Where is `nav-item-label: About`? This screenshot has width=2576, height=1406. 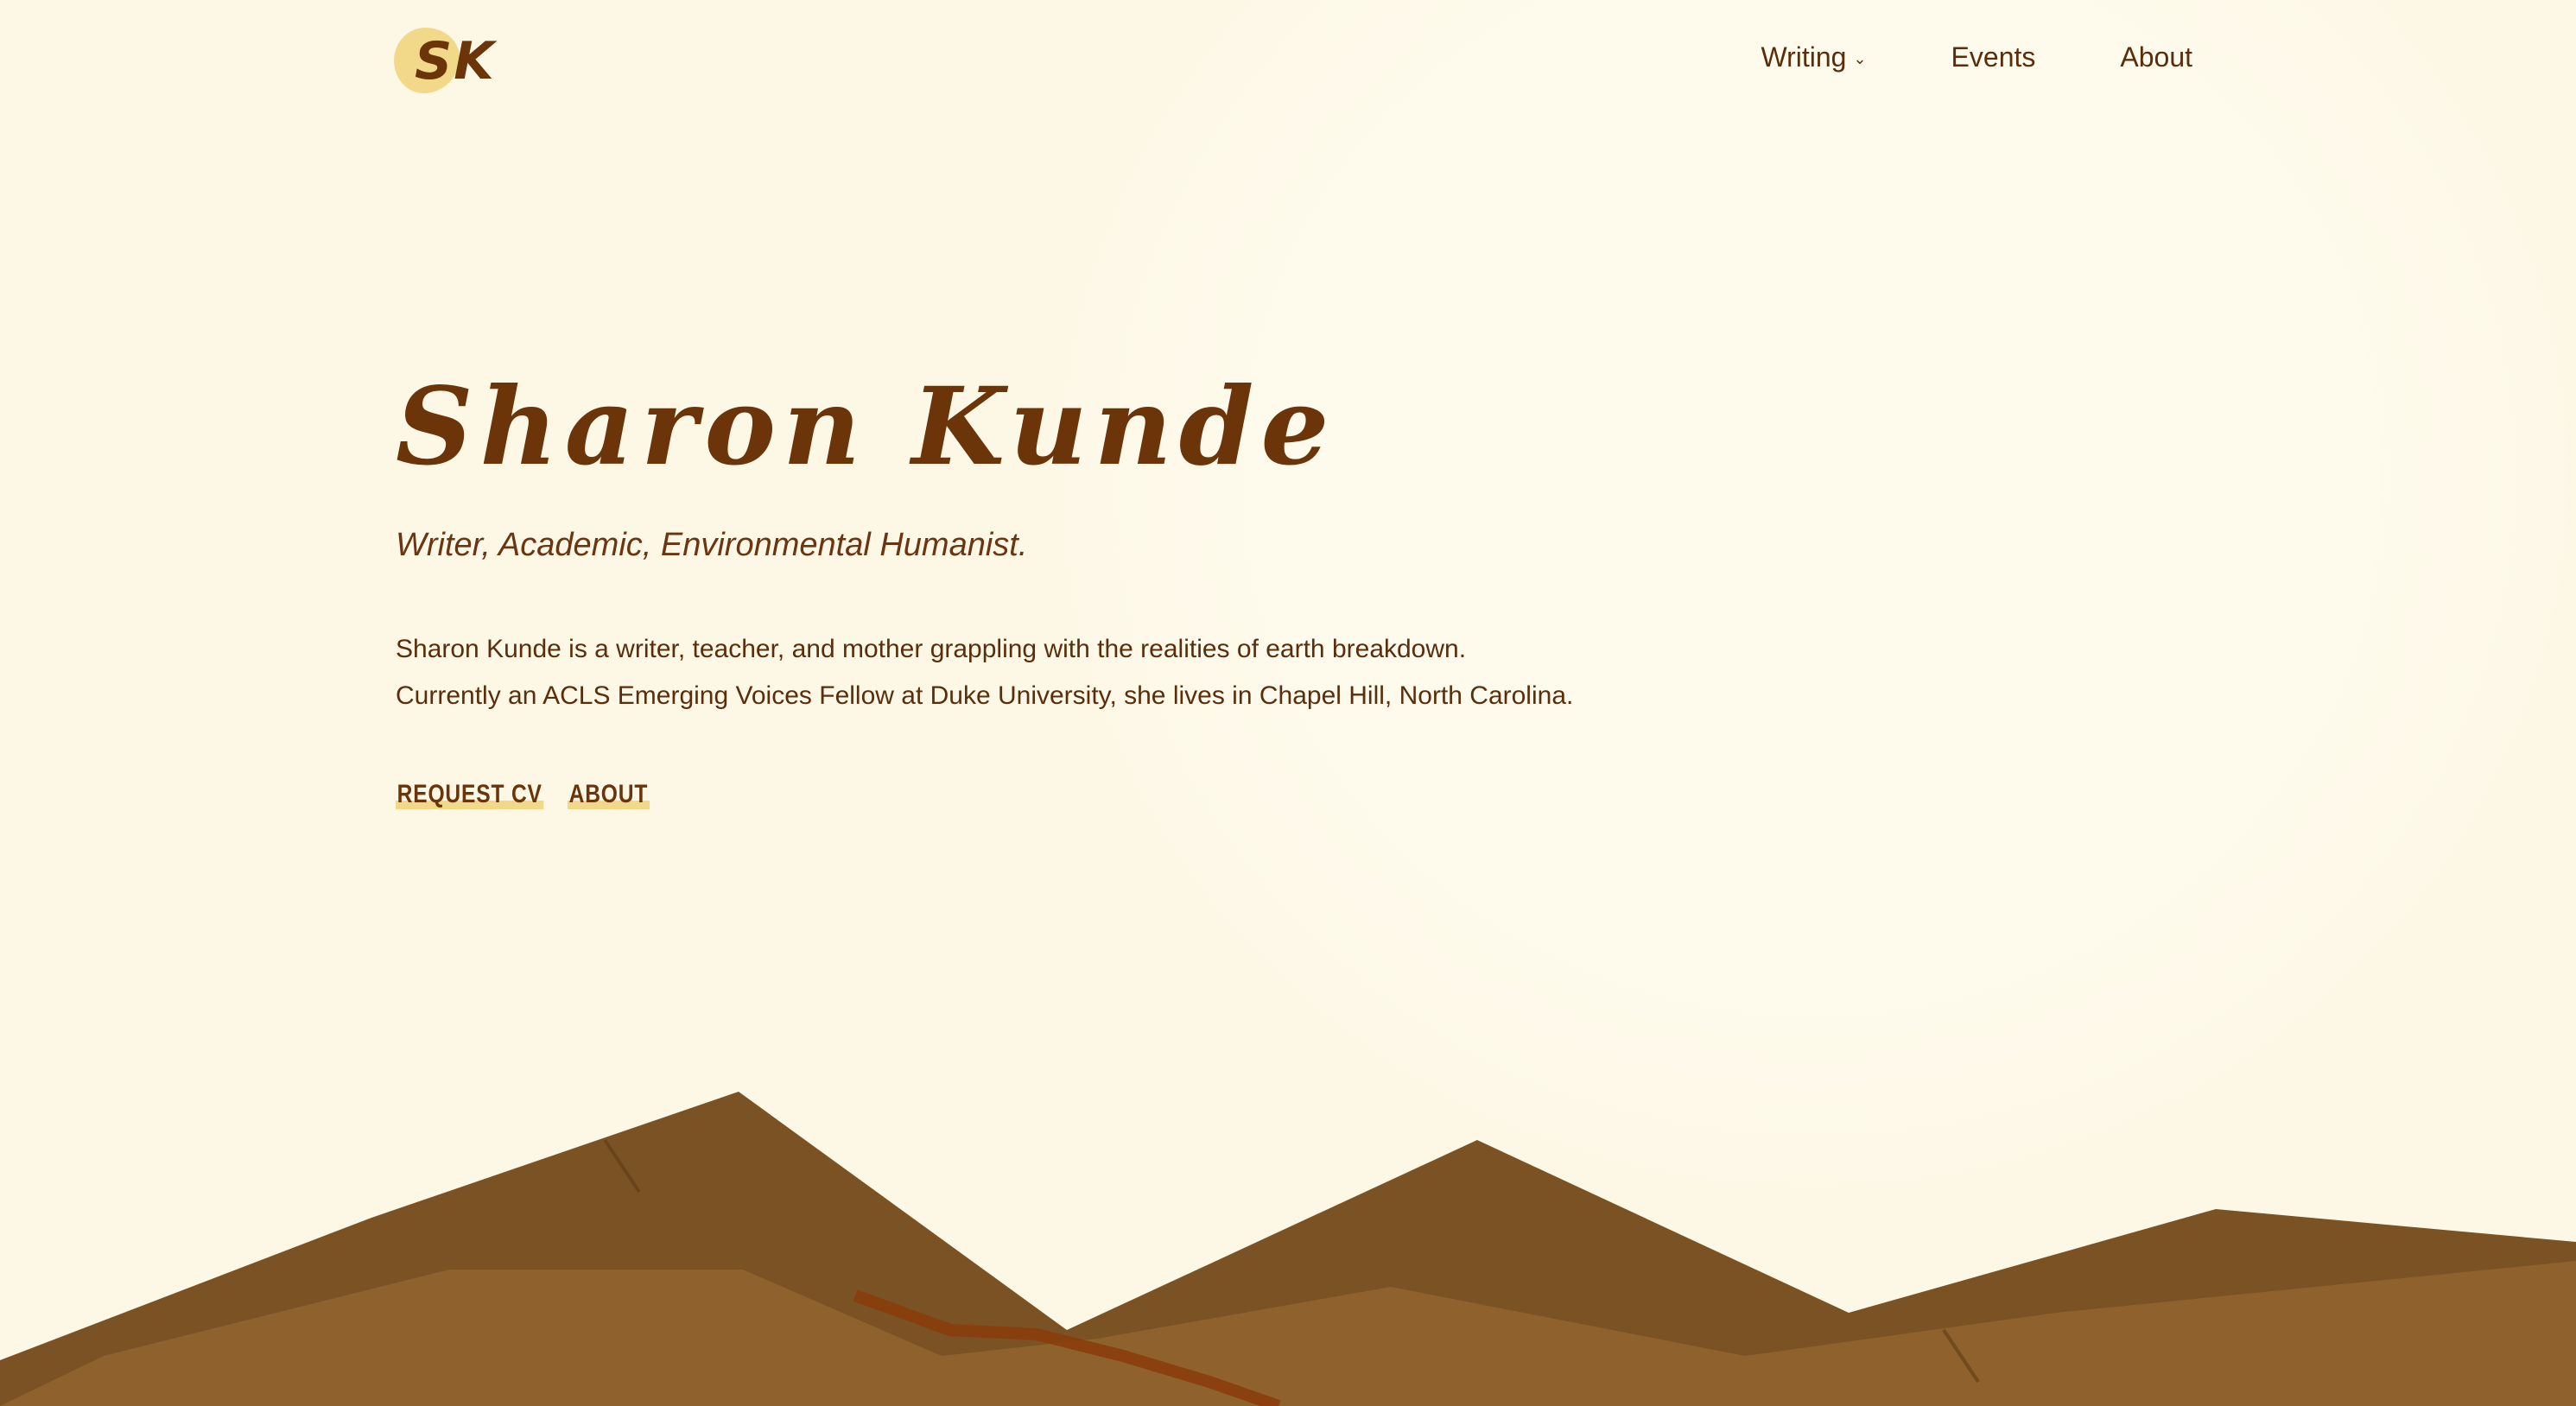
nav-item-label: About is located at coordinates (2156, 57).